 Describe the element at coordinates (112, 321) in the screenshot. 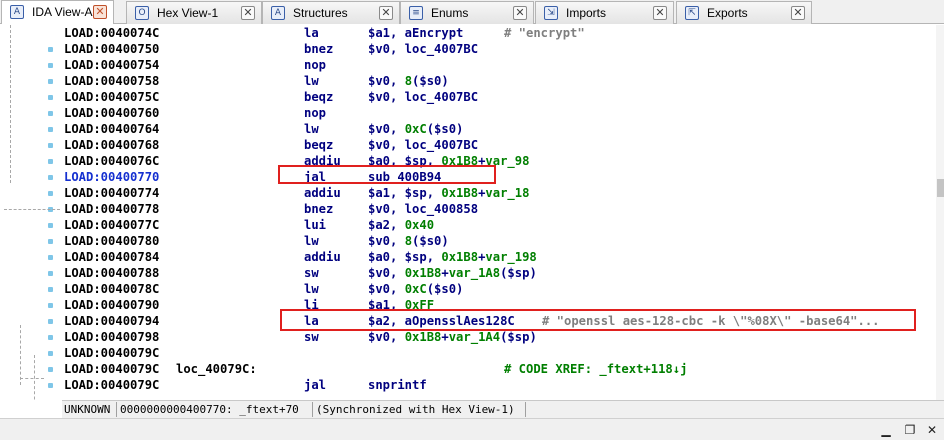

I see `line-address: LOAD:00400794` at that location.